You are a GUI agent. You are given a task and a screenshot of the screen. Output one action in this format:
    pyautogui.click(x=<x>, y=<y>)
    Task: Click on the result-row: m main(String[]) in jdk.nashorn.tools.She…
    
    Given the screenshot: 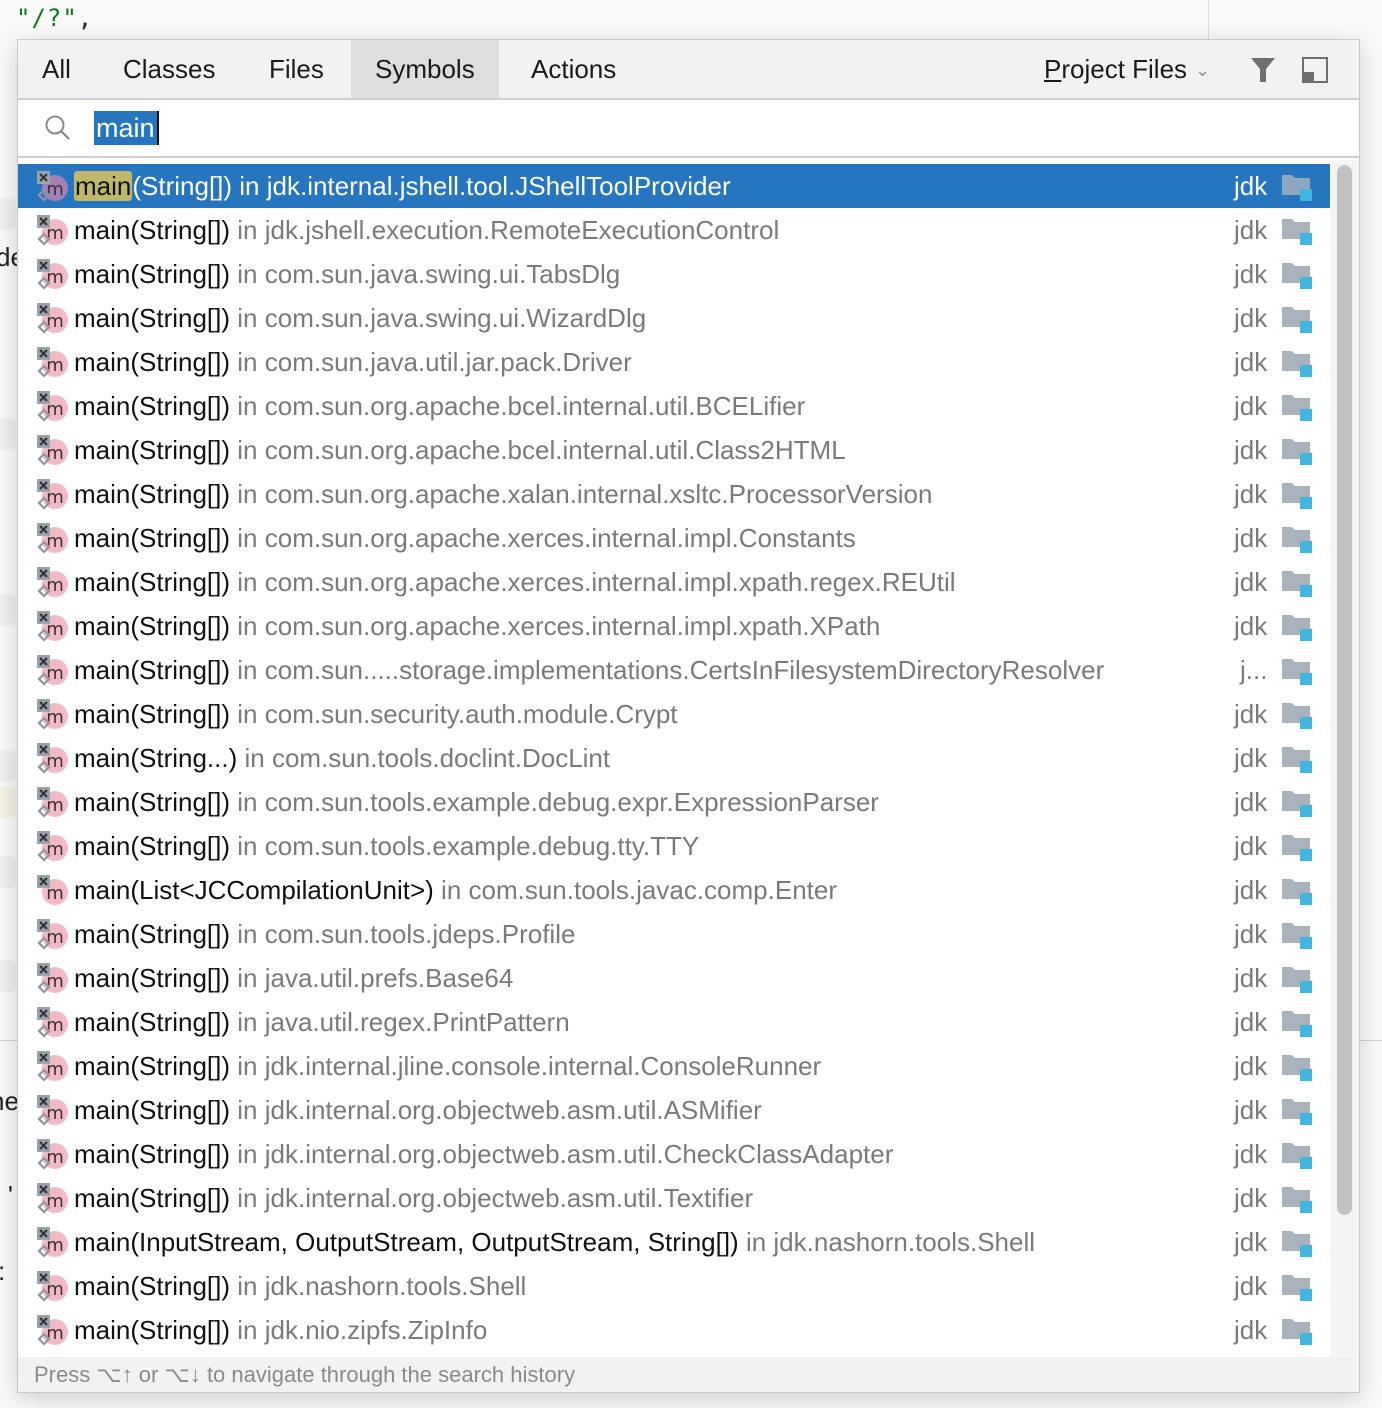 What is the action you would take?
    pyautogui.click(x=674, y=1286)
    